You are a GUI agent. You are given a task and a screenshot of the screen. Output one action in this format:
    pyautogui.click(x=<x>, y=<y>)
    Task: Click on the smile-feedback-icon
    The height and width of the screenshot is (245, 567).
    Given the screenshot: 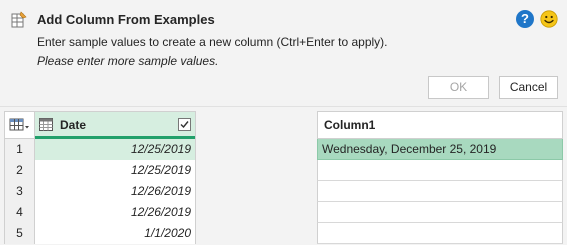 What is the action you would take?
    pyautogui.click(x=549, y=19)
    